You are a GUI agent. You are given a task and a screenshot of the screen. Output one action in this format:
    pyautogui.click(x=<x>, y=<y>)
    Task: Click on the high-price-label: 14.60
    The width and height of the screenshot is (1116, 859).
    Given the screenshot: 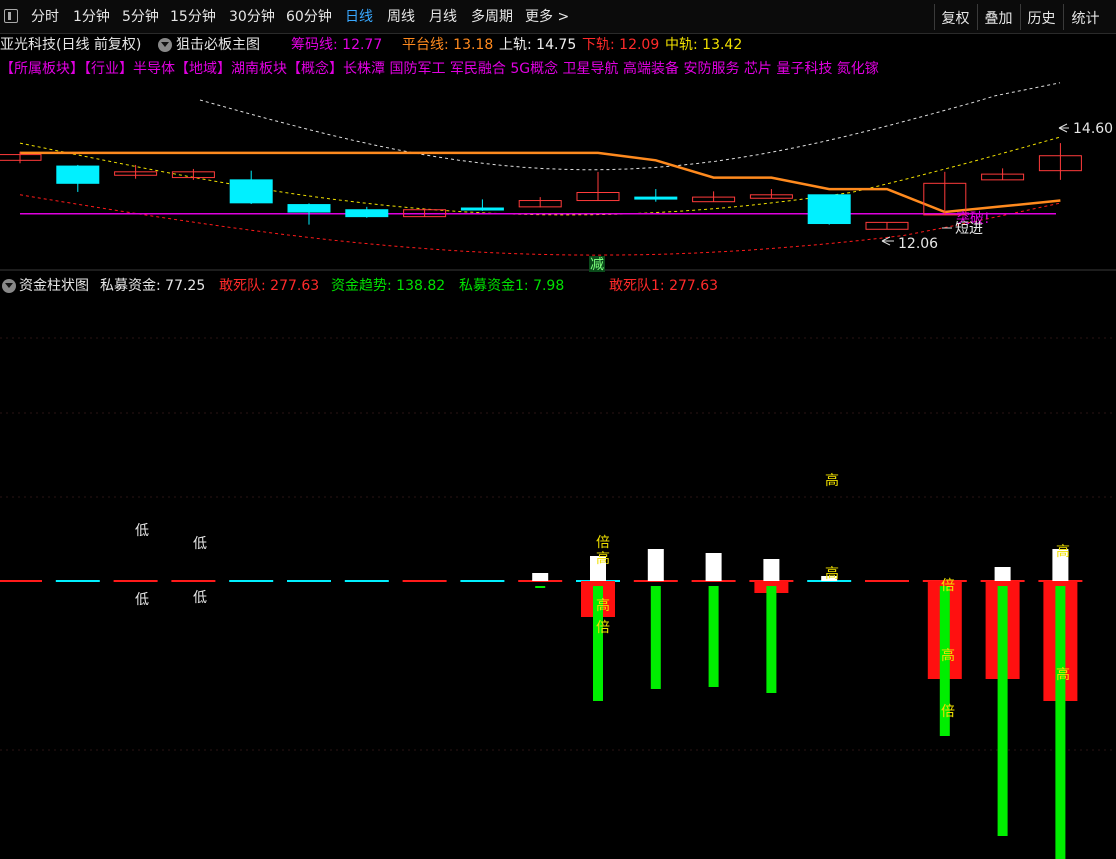 What is the action you would take?
    pyautogui.click(x=1093, y=129)
    